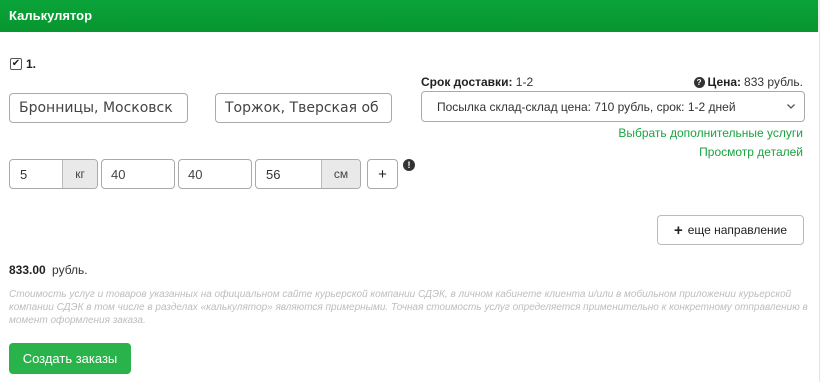 This screenshot has height=382, width=820. Describe the element at coordinates (118, 174) in the screenshot. I see `length-value: 40` at that location.